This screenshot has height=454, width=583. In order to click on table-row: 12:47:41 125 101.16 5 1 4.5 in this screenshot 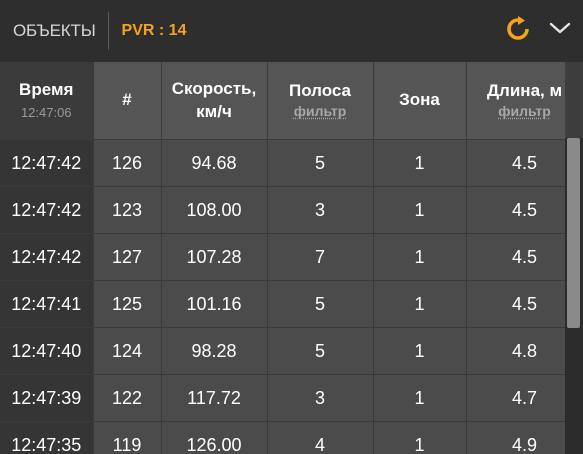, I will do `click(282, 304)`.